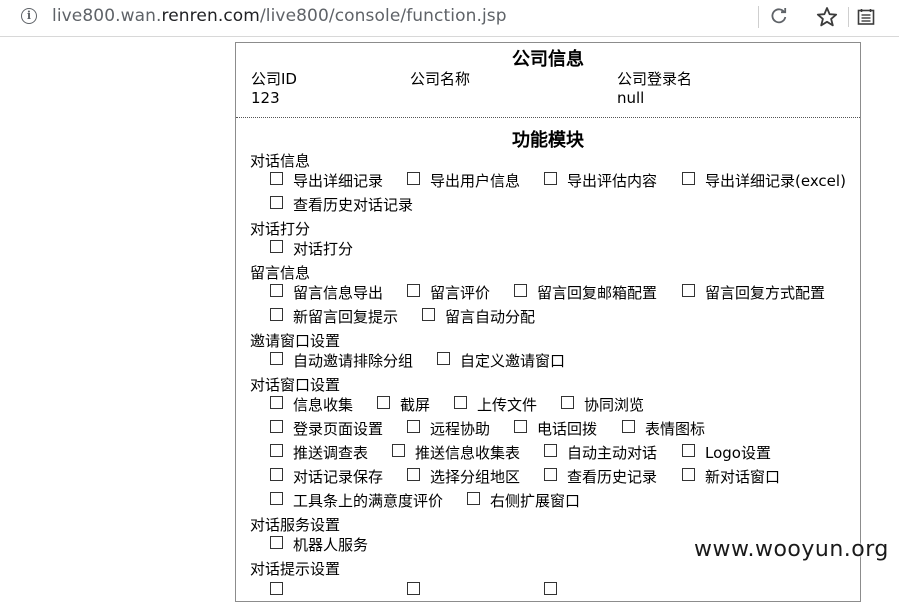 Image resolution: width=899 pixels, height=602 pixels. What do you see at coordinates (383, 16) in the screenshot?
I see `url-path: /live800/console/function.jsp` at bounding box center [383, 16].